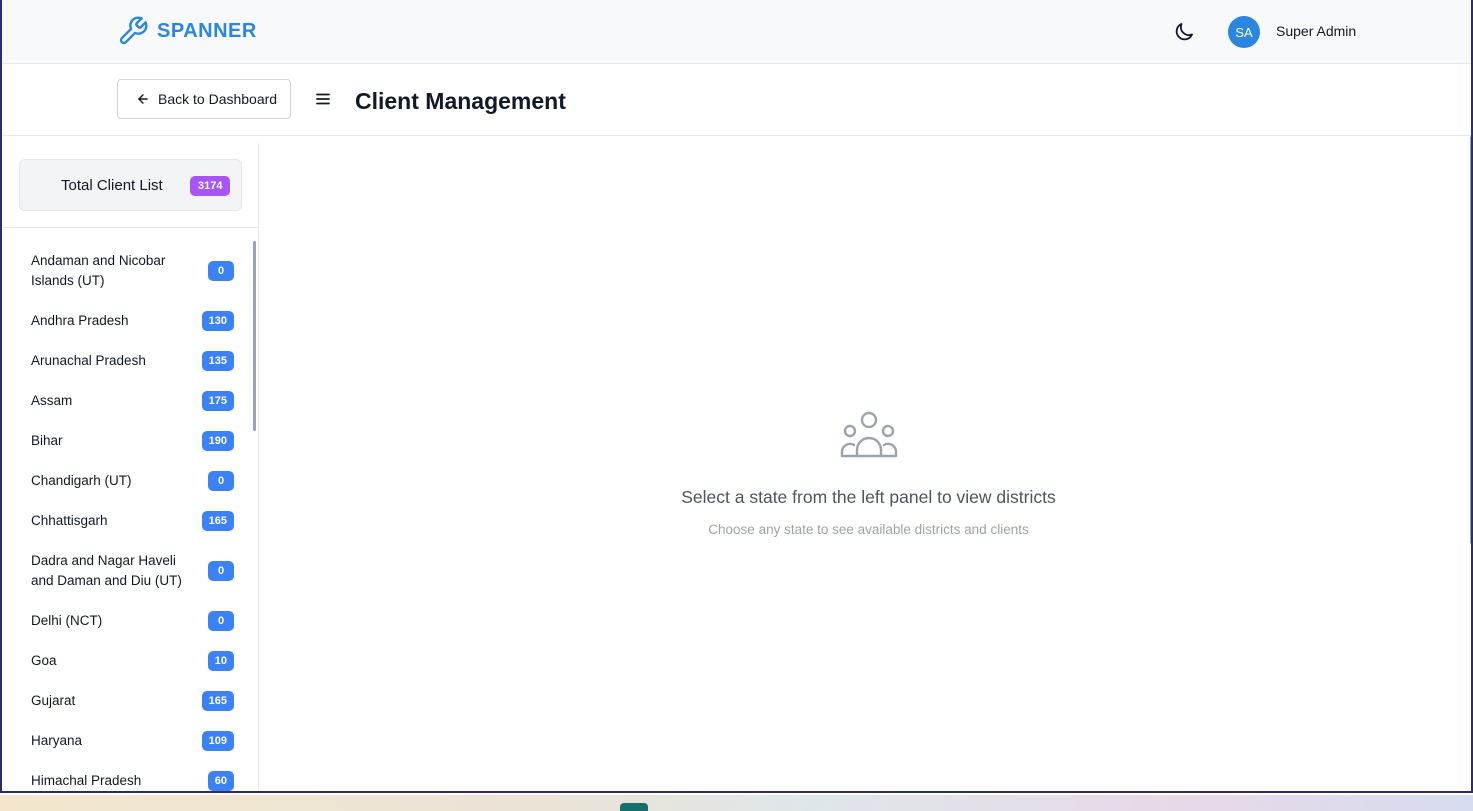 The image size is (1473, 811). What do you see at coordinates (1244, 32) in the screenshot?
I see `avatar: SA` at bounding box center [1244, 32].